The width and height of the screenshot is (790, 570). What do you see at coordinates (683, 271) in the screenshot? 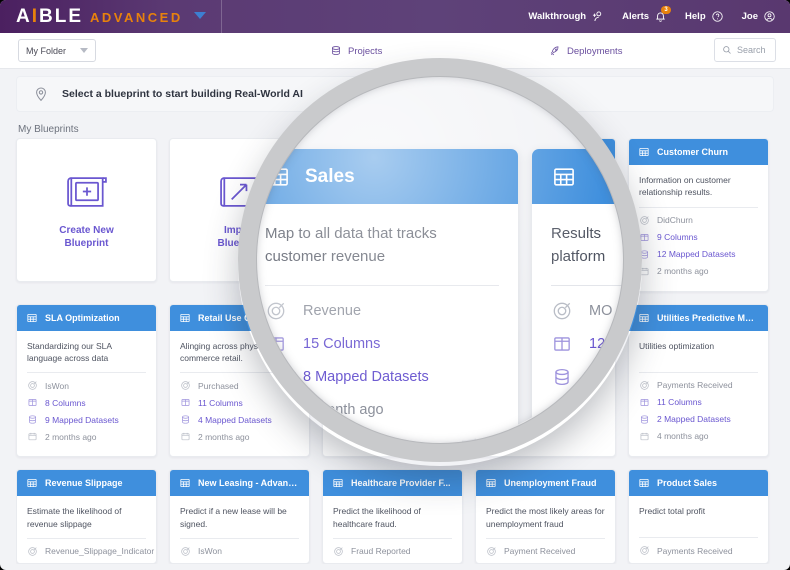
I see `card-updated-label: 2 months ago` at bounding box center [683, 271].